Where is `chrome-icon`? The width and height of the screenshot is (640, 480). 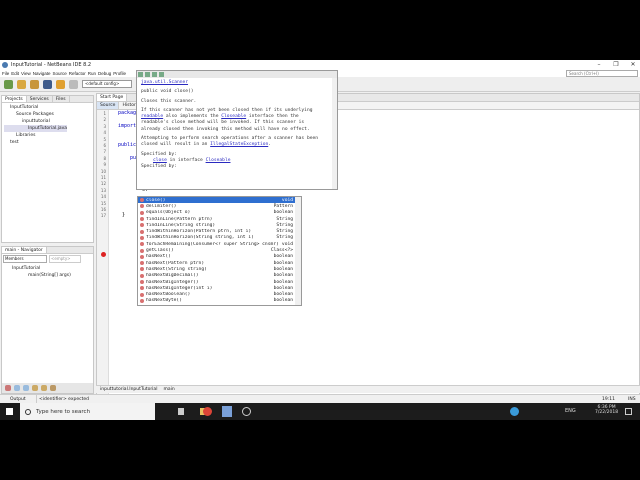 chrome-icon is located at coordinates (207, 411).